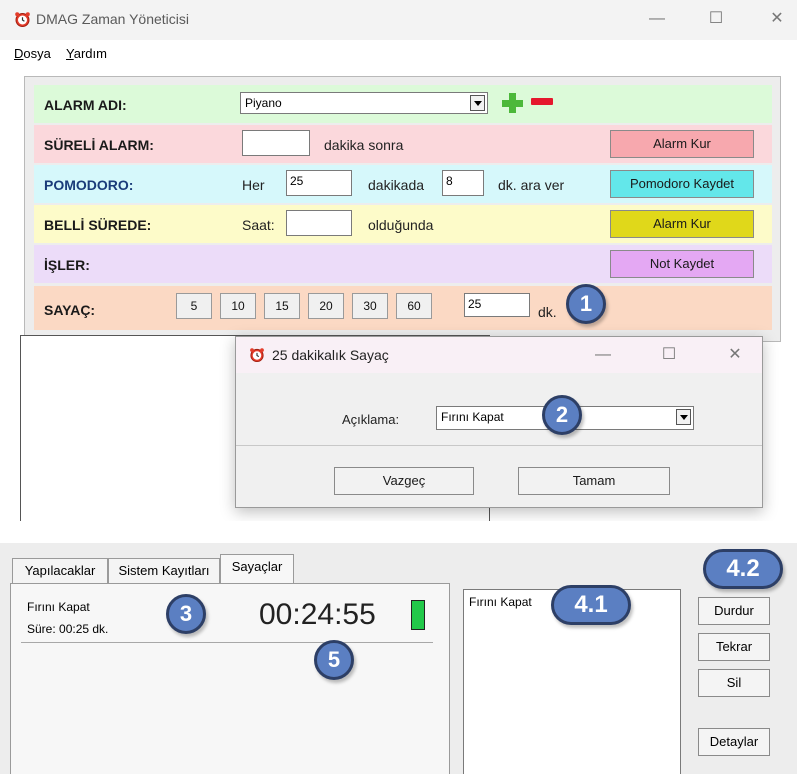 Image resolution: width=797 pixels, height=774 pixels. Describe the element at coordinates (682, 184) in the screenshot. I see `pomodoro-save-button: Pomodoro Kaydet` at that location.